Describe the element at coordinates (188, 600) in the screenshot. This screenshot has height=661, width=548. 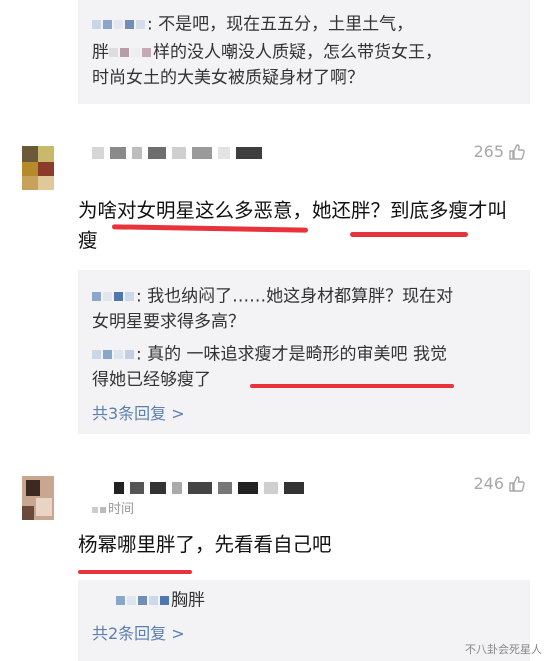
I see `reply-text: 胸胖` at that location.